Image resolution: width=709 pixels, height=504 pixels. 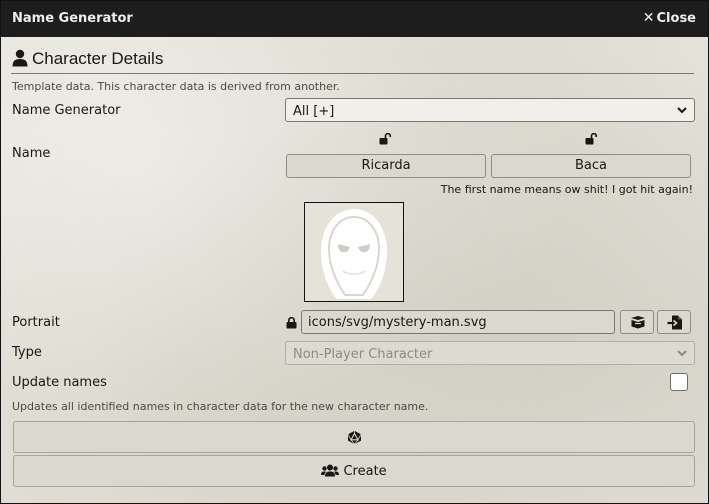 I want to click on create-label: Create, so click(x=365, y=471).